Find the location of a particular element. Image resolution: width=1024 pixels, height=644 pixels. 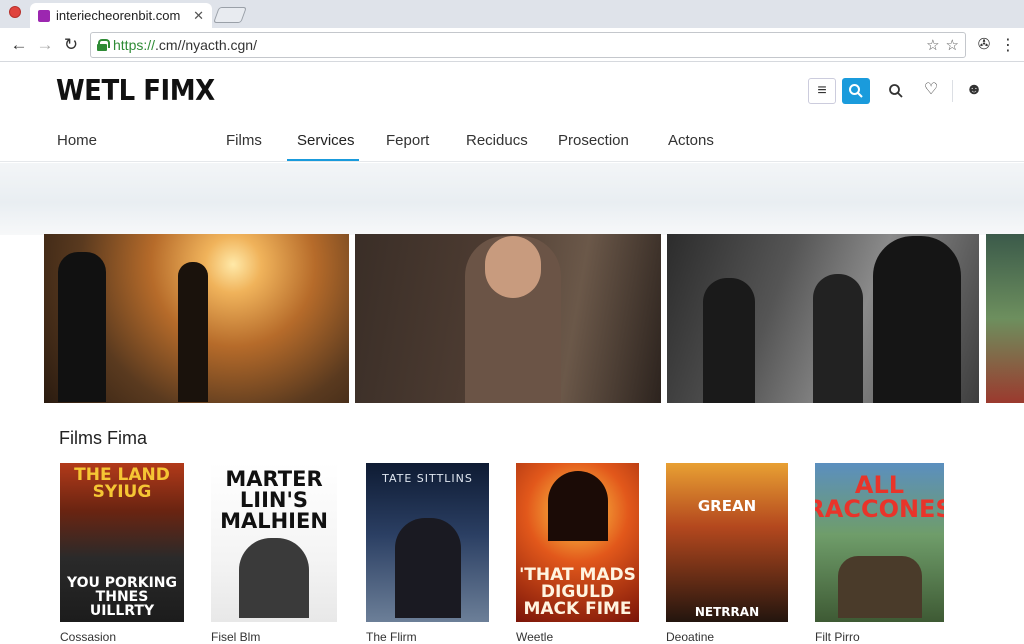

header-divider is located at coordinates (952, 91).